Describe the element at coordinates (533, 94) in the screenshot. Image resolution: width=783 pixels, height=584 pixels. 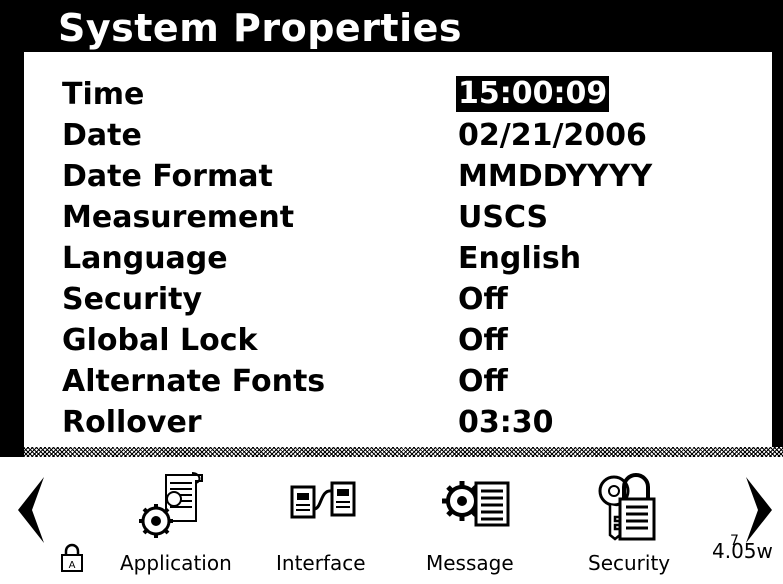
I see `property-value-selected: 15:00:09` at that location.